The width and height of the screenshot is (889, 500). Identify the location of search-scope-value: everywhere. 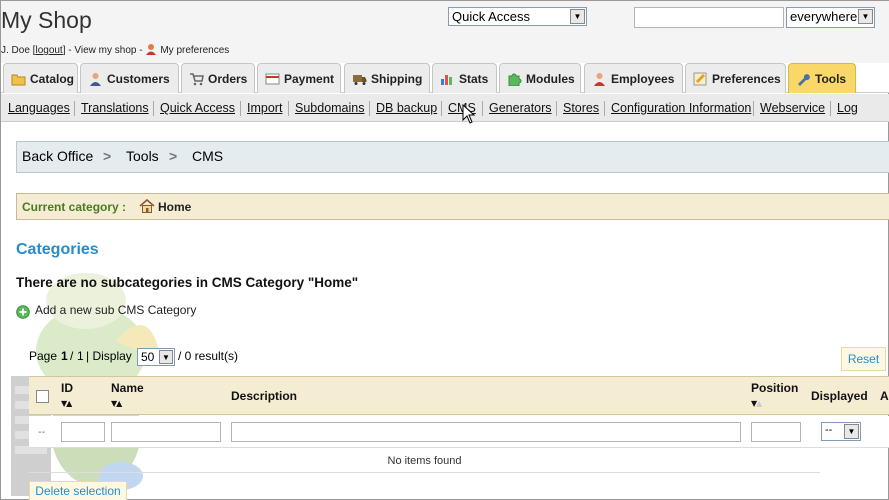
(824, 16).